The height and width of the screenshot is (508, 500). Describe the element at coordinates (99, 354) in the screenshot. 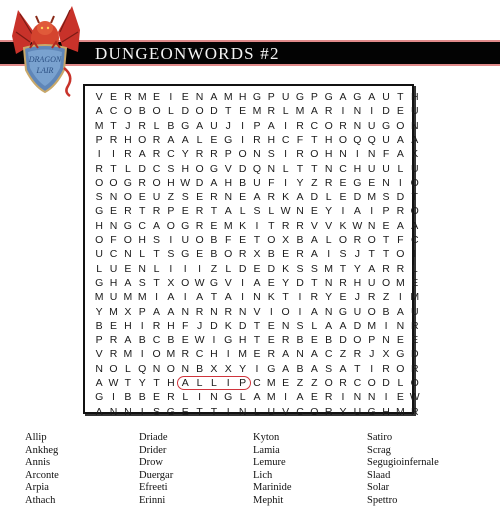

I see `grid-cell: V` at that location.